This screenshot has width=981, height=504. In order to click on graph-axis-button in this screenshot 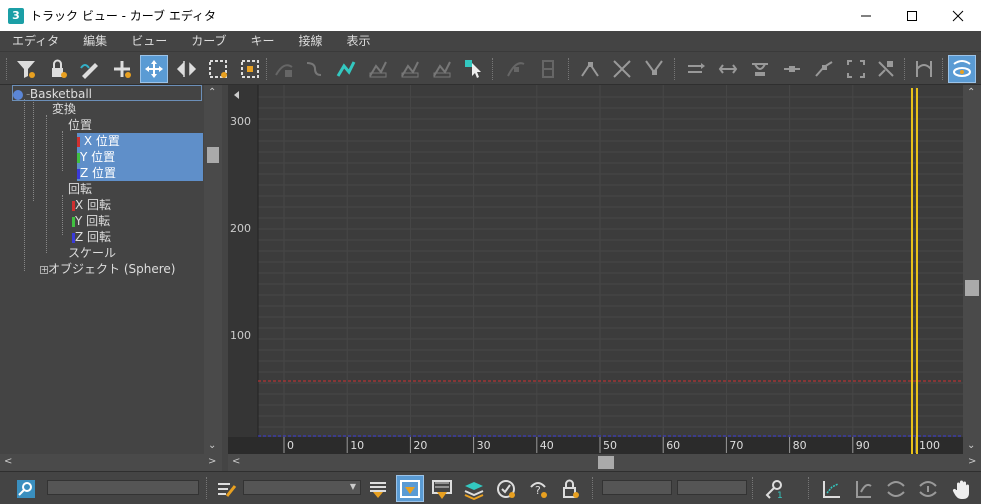, I will do `click(832, 488)`.